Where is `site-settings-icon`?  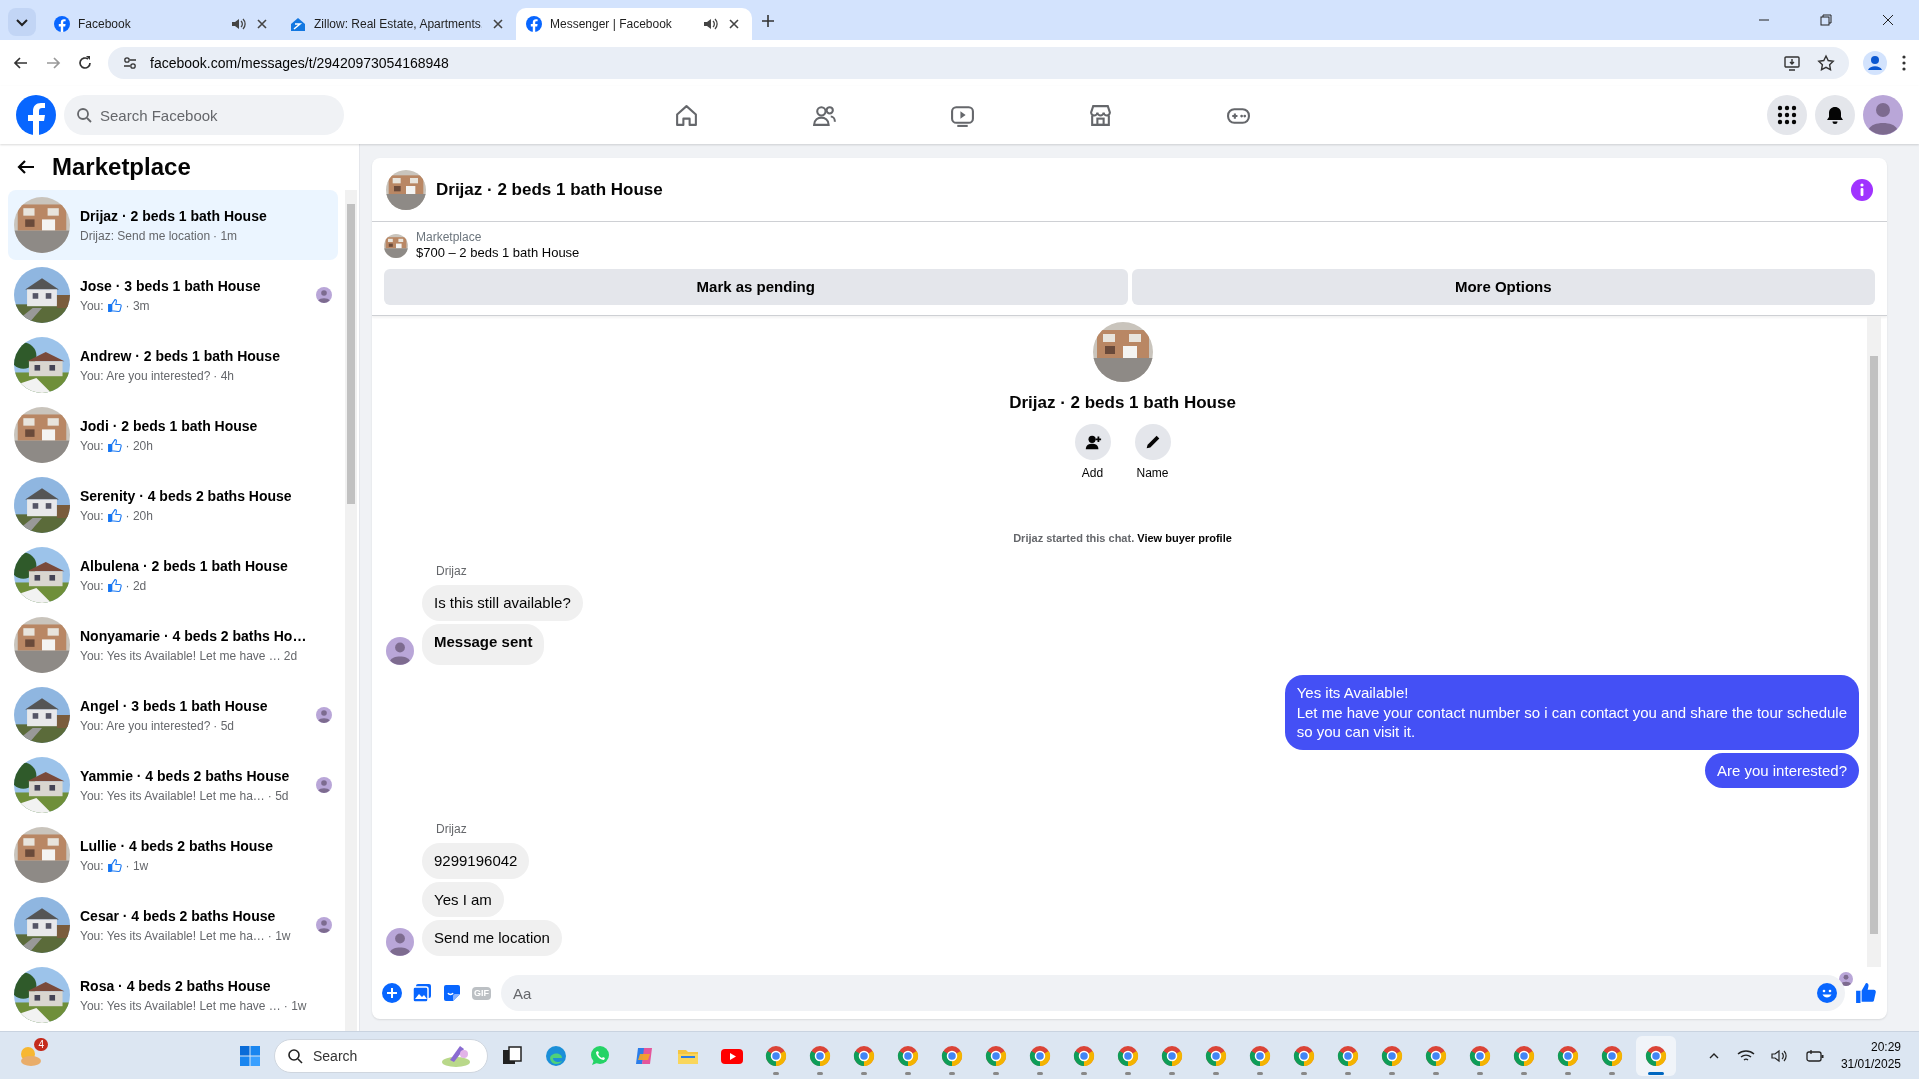 site-settings-icon is located at coordinates (130, 63).